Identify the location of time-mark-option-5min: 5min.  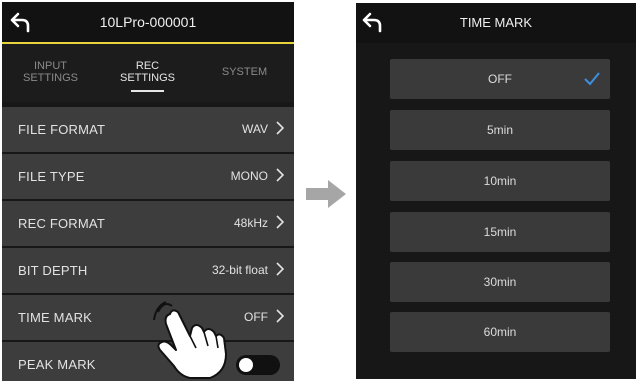
(500, 130).